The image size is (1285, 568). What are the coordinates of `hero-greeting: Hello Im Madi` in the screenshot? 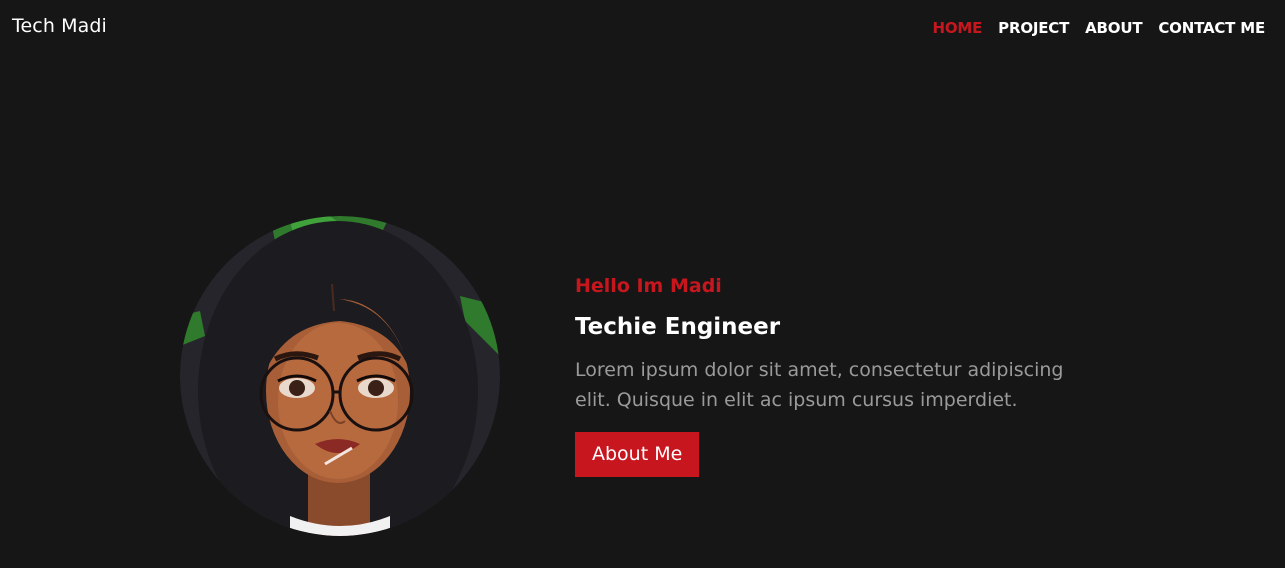 It's located at (648, 286).